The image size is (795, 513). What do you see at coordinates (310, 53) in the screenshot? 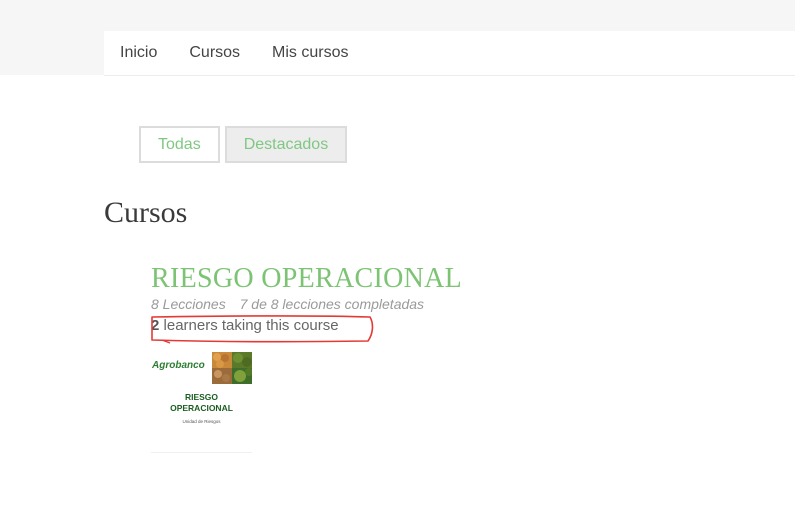
I see `nav-link-mis-cursos: Mis cursos` at bounding box center [310, 53].